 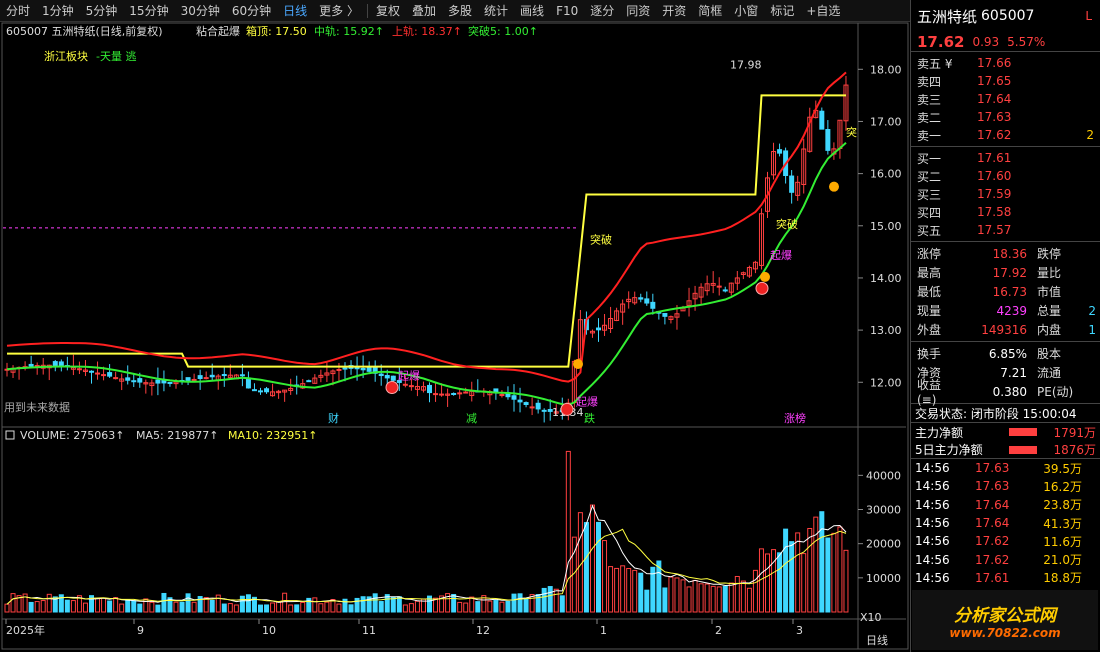 What do you see at coordinates (932, 504) in the screenshot?
I see `tick-time: 14:56` at bounding box center [932, 504].